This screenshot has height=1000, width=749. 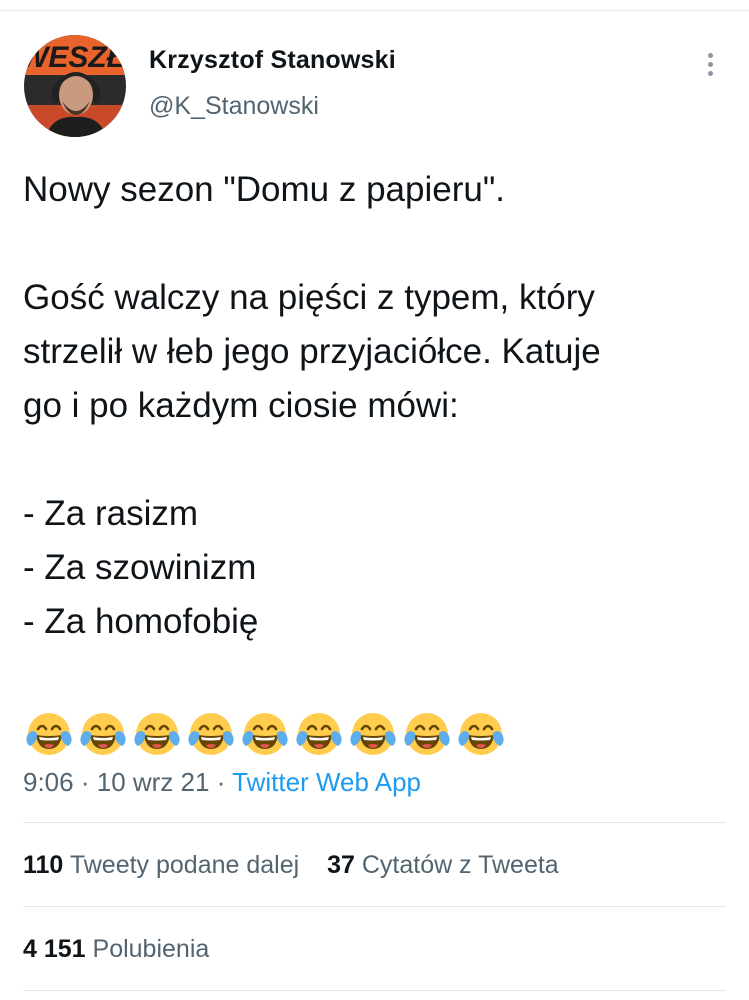 I want to click on likes-label: Polubienia, so click(x=151, y=949).